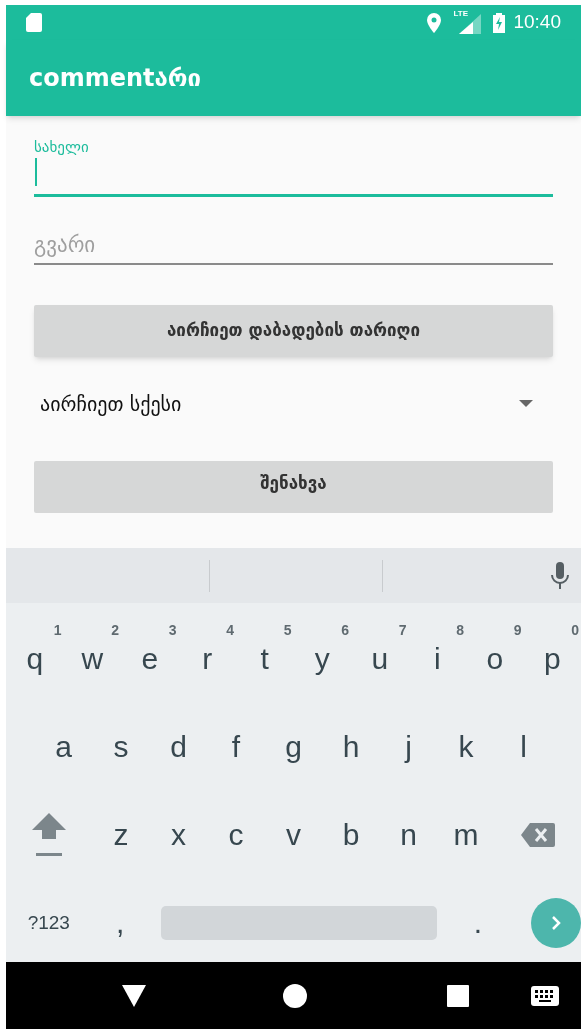 The width and height of the screenshot is (581, 1029). Describe the element at coordinates (575, 630) in the screenshot. I see `key-hint: 0` at that location.